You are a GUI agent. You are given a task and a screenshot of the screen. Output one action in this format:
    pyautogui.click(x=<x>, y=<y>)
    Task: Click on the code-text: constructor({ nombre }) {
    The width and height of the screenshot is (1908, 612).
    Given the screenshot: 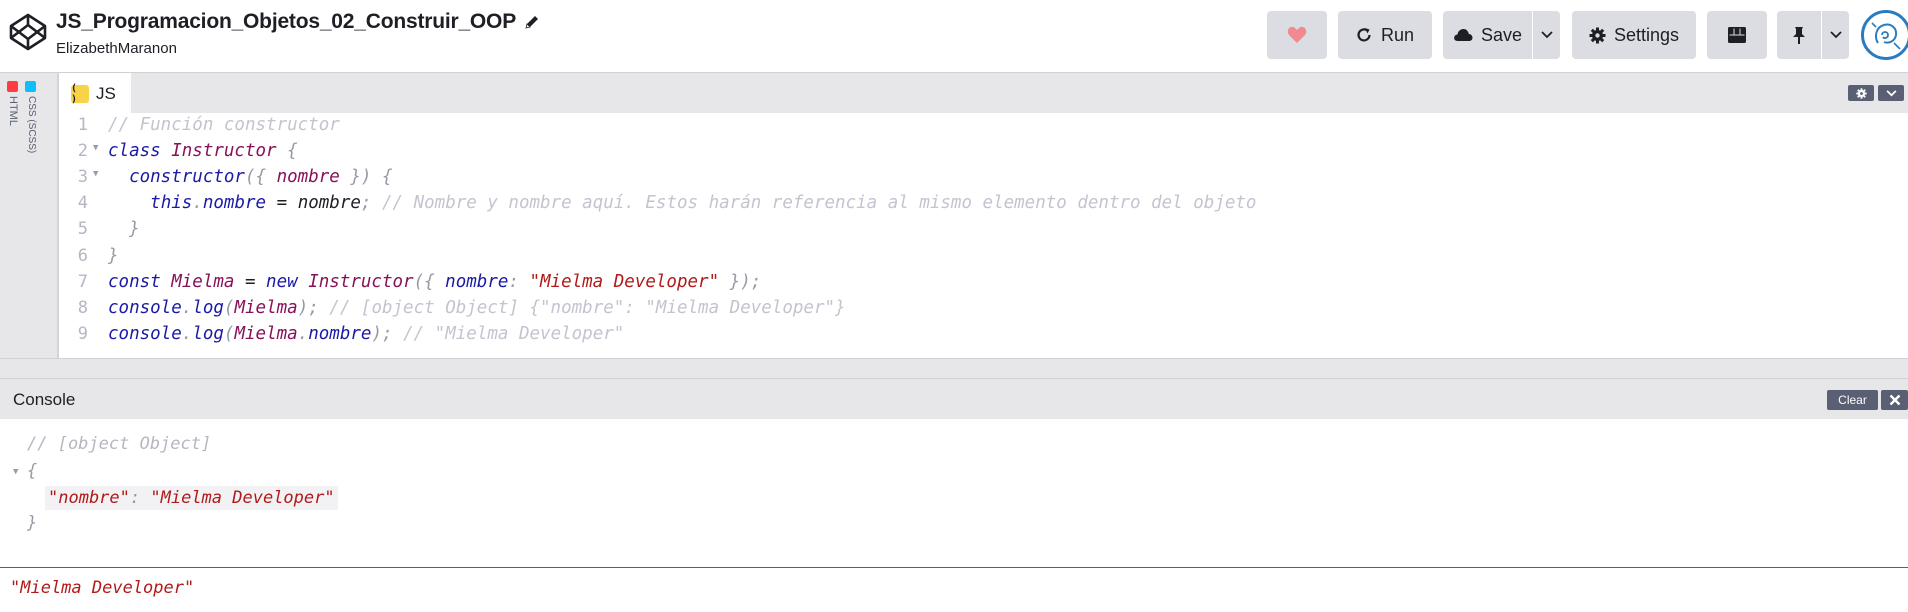 What is the action you would take?
    pyautogui.click(x=250, y=177)
    